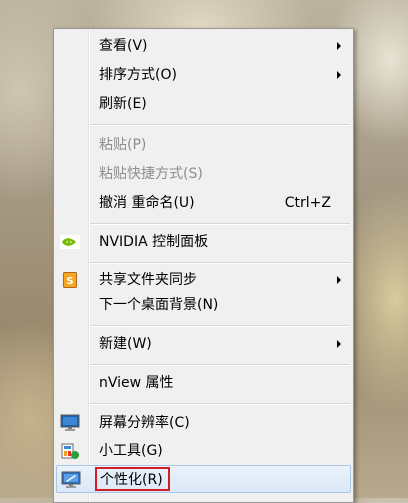 This screenshot has height=503, width=408. I want to click on menu-item-undo-rename: 撤消 重命名(U) Ctrl+Z, so click(203, 203).